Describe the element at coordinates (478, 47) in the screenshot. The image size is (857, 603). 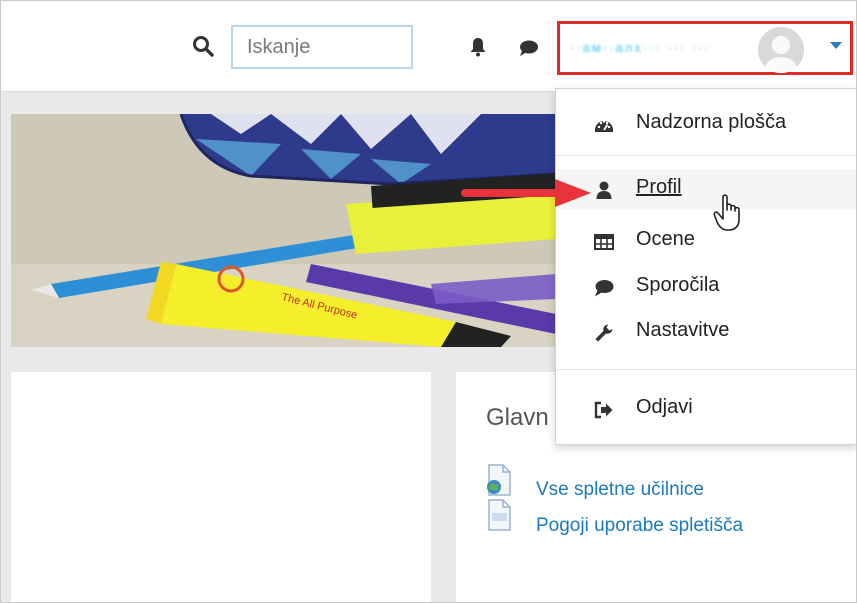
I see `bell-icon` at that location.